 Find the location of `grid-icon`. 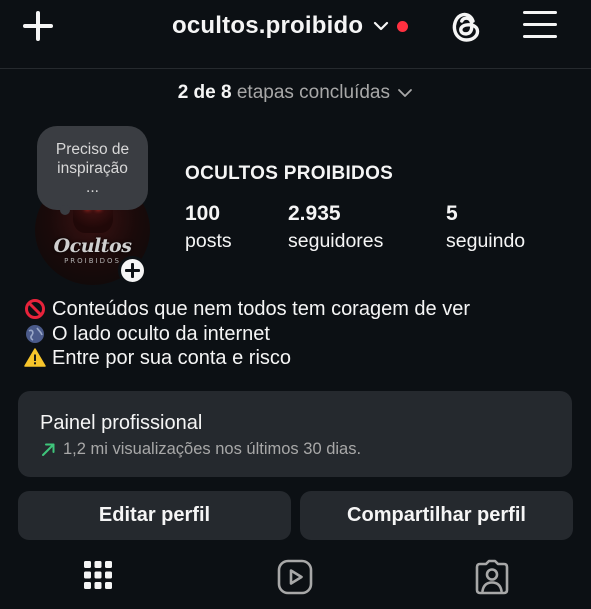

grid-icon is located at coordinates (98, 575).